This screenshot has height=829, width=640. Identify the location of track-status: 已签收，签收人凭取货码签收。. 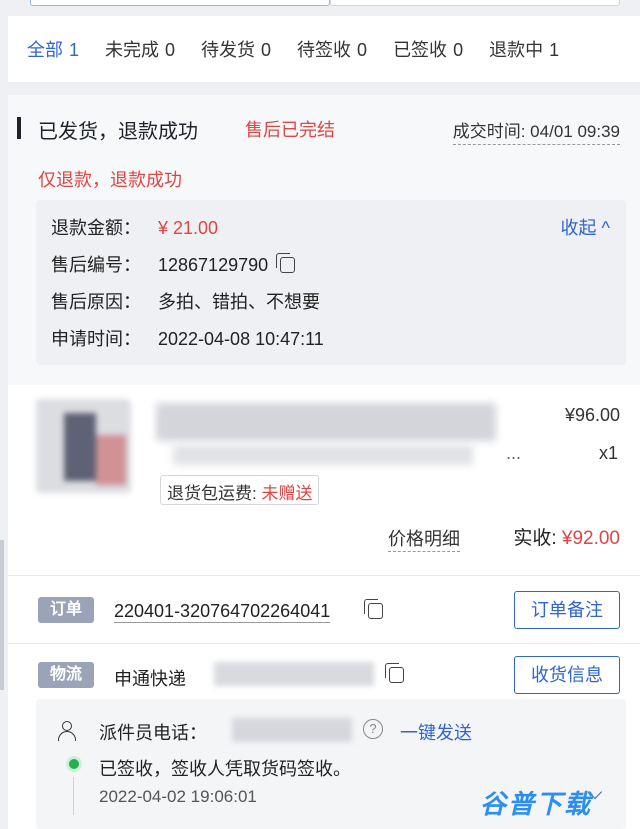
(225, 769).